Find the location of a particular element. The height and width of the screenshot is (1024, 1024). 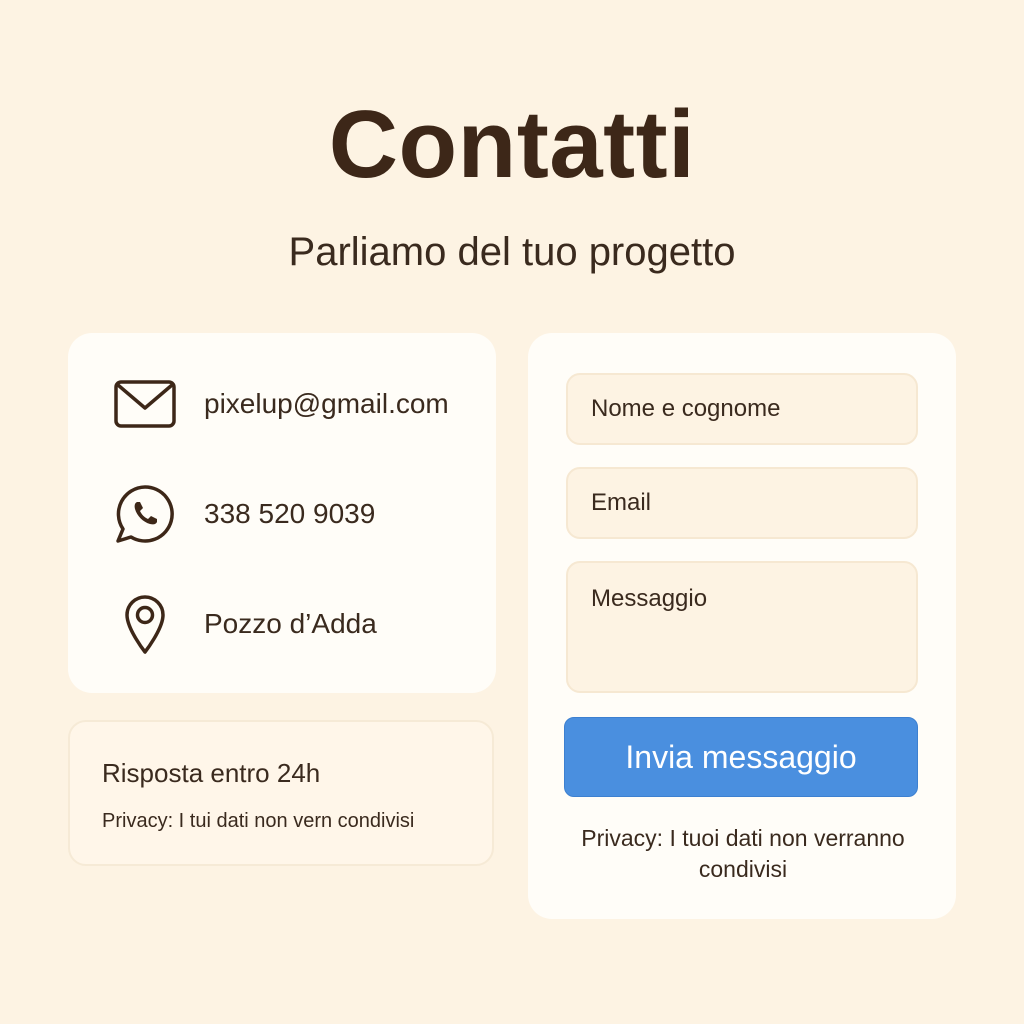

contact-location-text: Pozzo d’Adda is located at coordinates (290, 623).